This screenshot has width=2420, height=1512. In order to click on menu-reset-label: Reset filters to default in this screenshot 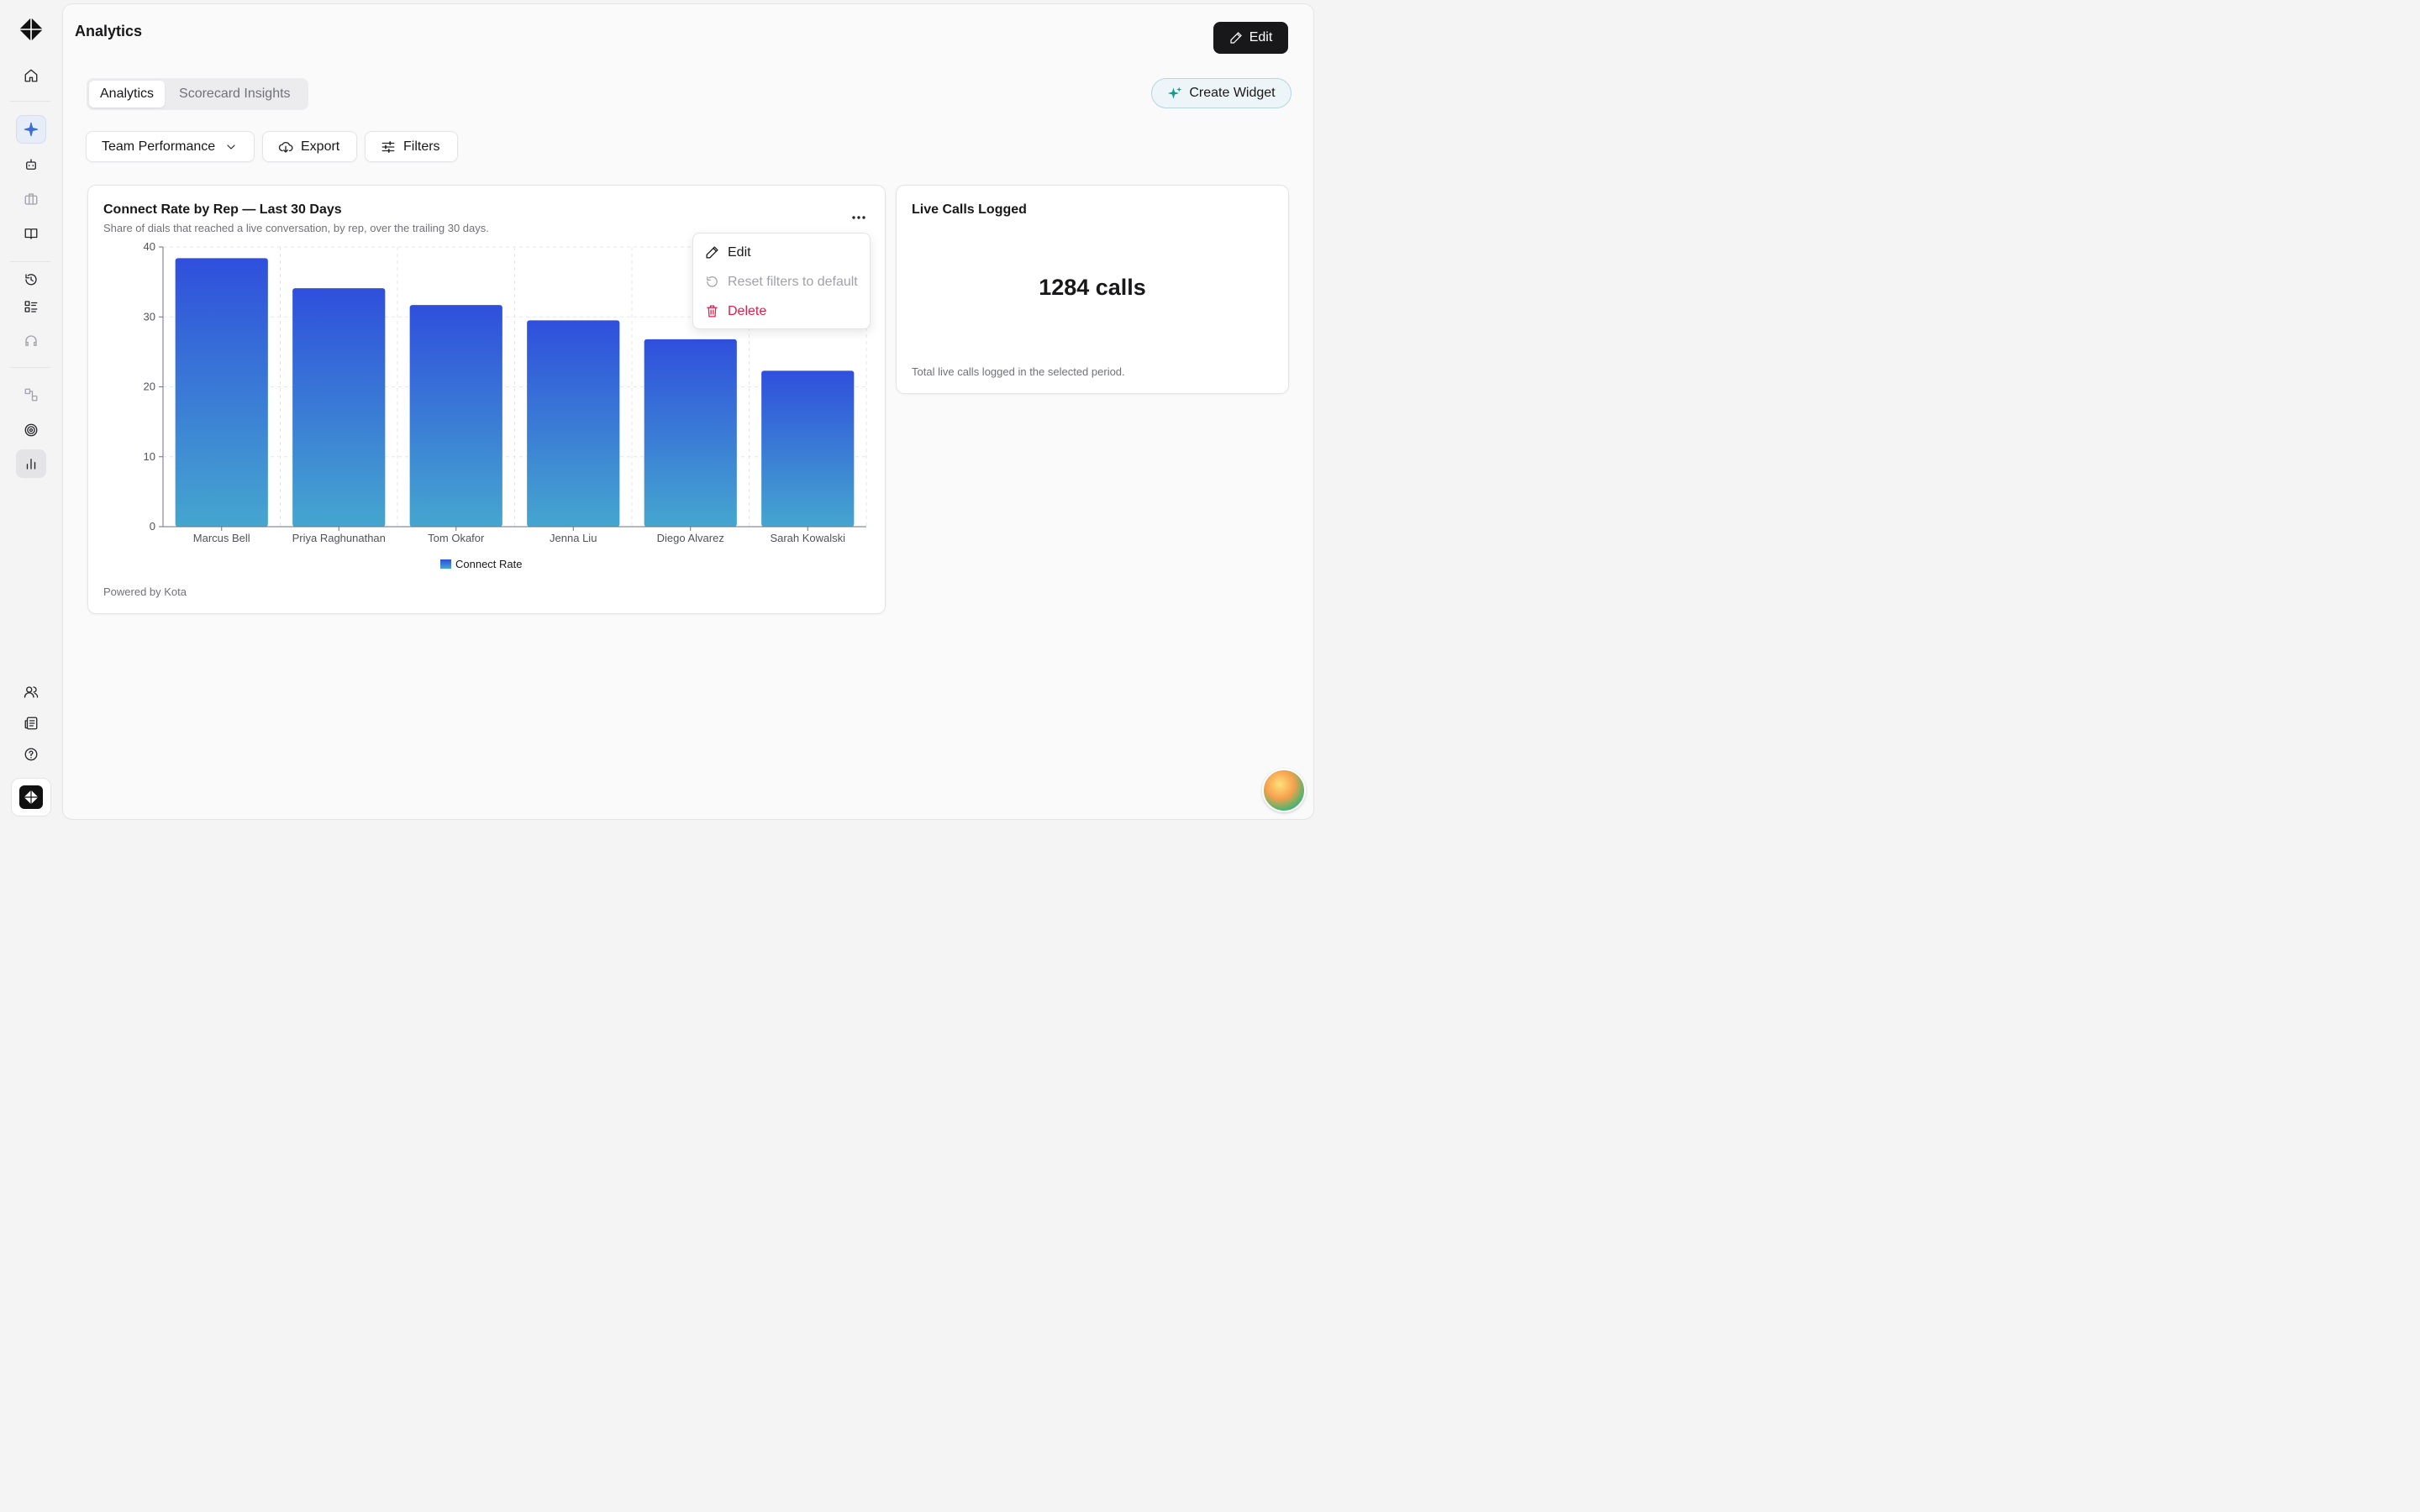, I will do `click(793, 281)`.